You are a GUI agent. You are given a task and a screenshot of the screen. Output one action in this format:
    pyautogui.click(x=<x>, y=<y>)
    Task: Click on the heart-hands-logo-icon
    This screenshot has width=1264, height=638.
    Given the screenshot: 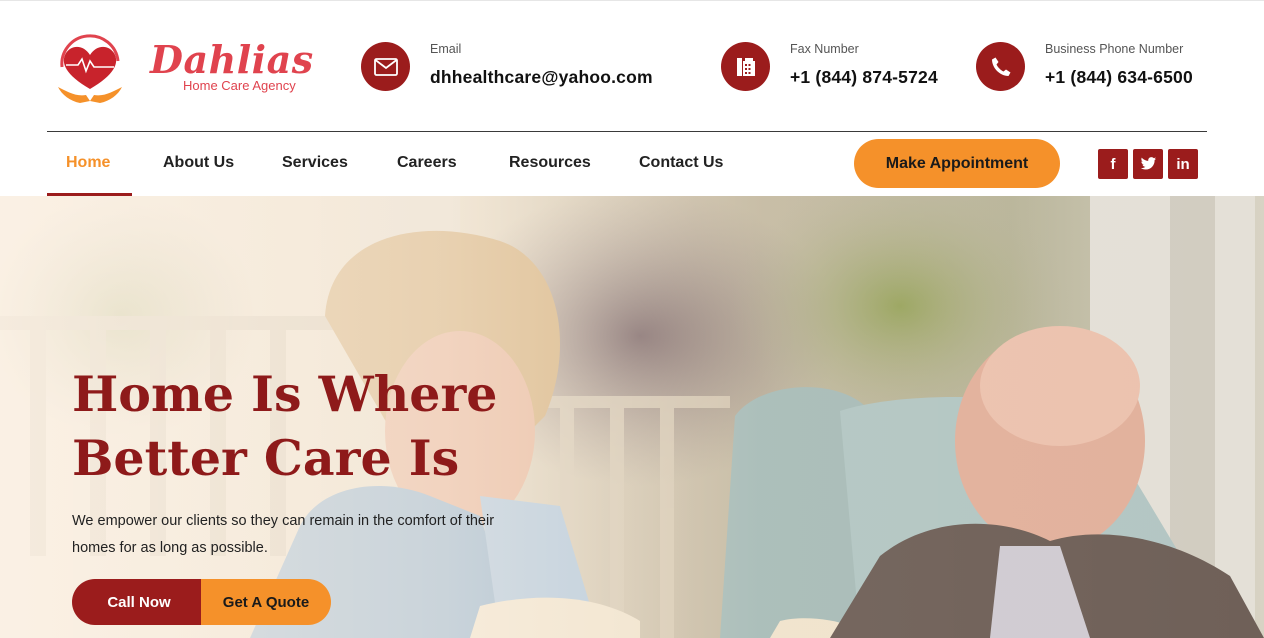 What is the action you would take?
    pyautogui.click(x=90, y=68)
    